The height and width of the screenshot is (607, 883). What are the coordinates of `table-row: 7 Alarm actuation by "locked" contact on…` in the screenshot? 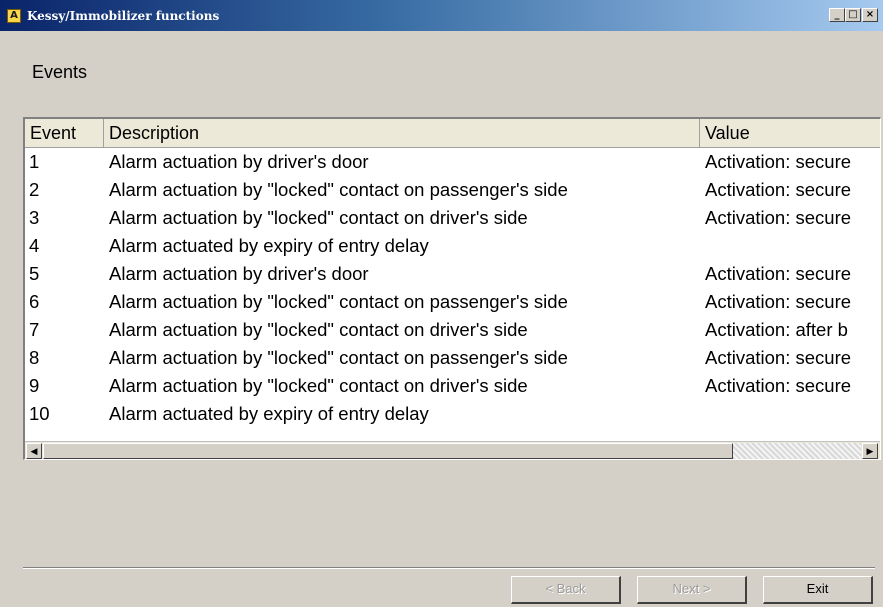 It's located at (452, 330).